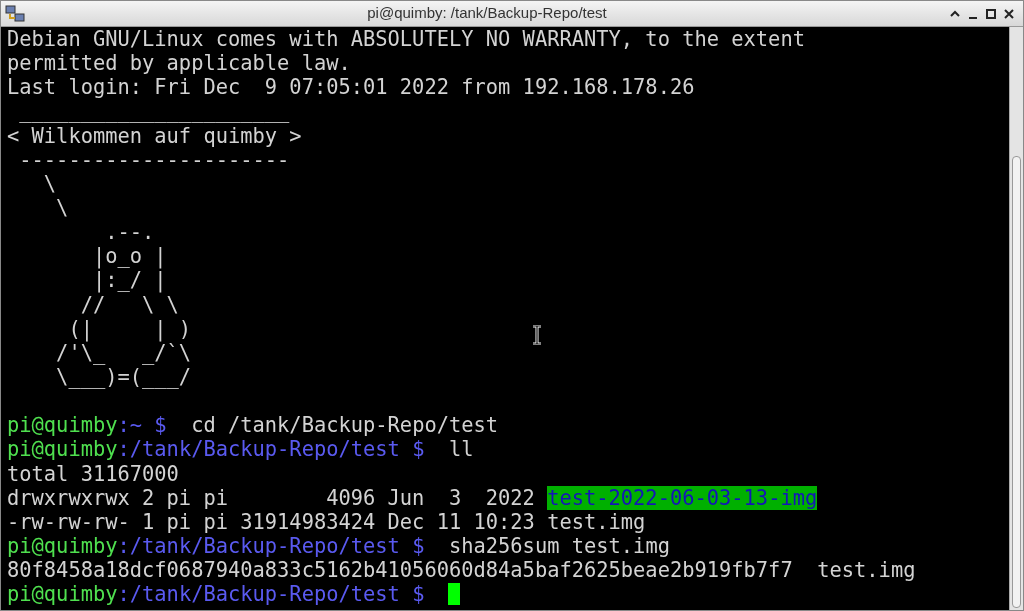  What do you see at coordinates (1009, 13) in the screenshot?
I see `close-icon` at bounding box center [1009, 13].